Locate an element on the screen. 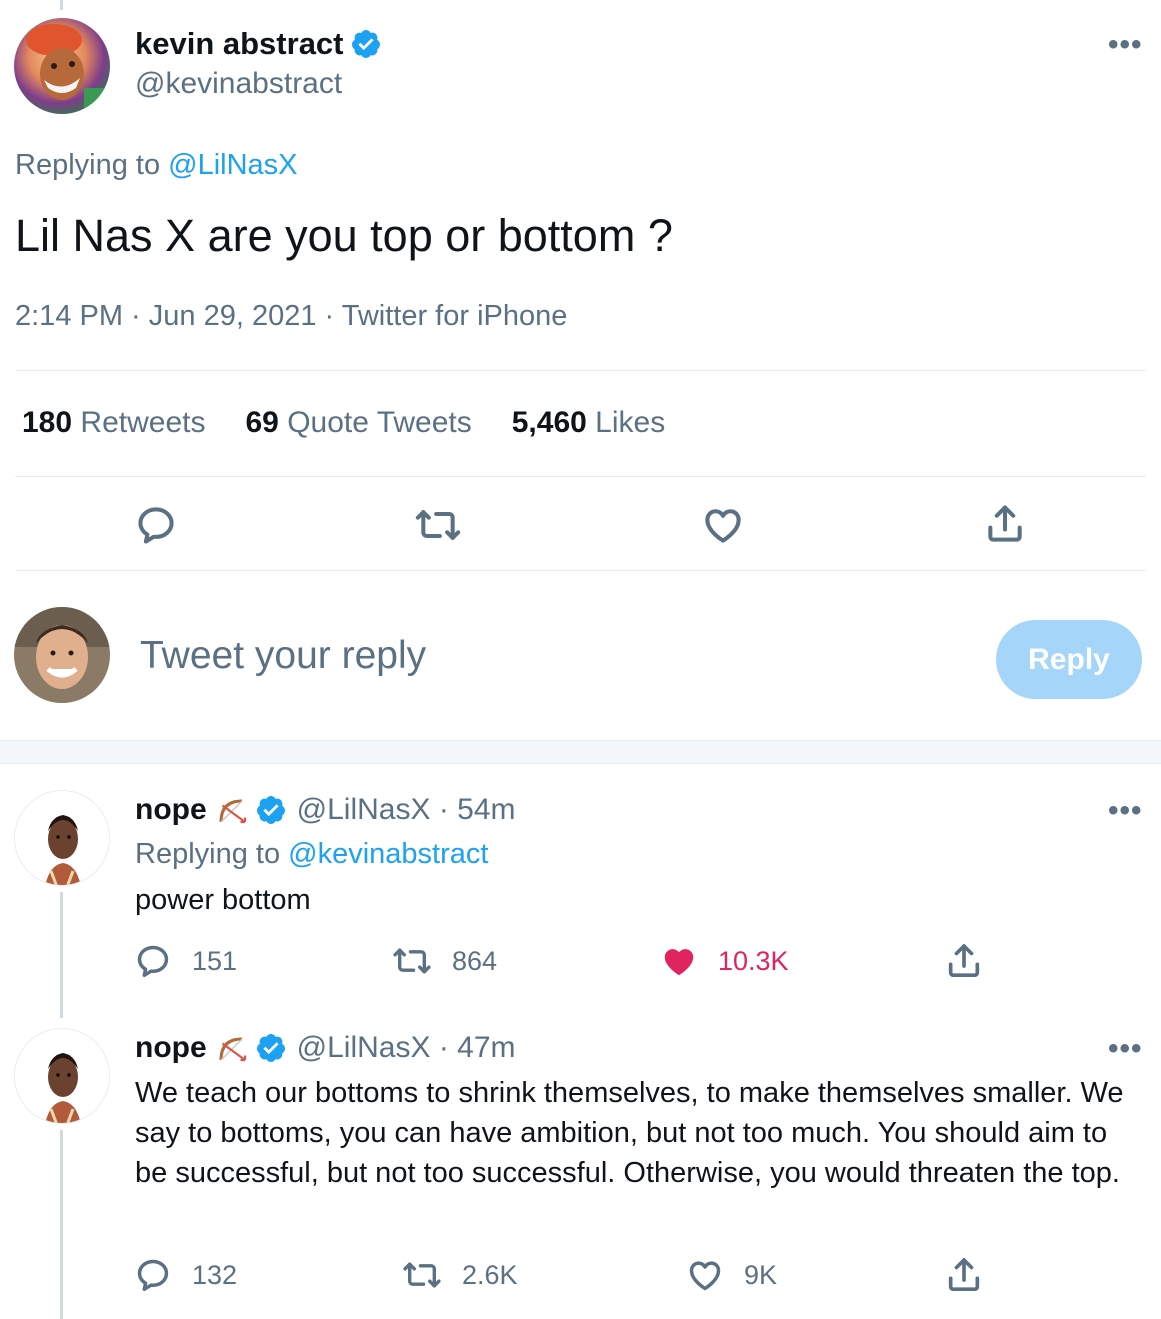  retweet-count: 864 is located at coordinates (475, 960).